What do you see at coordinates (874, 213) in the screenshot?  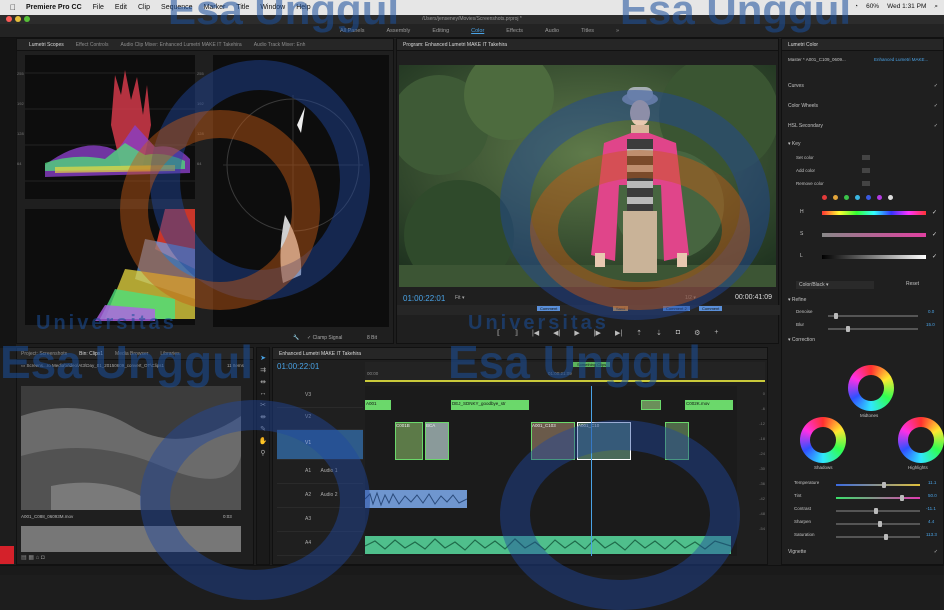 I see `hue-range-slider` at bounding box center [874, 213].